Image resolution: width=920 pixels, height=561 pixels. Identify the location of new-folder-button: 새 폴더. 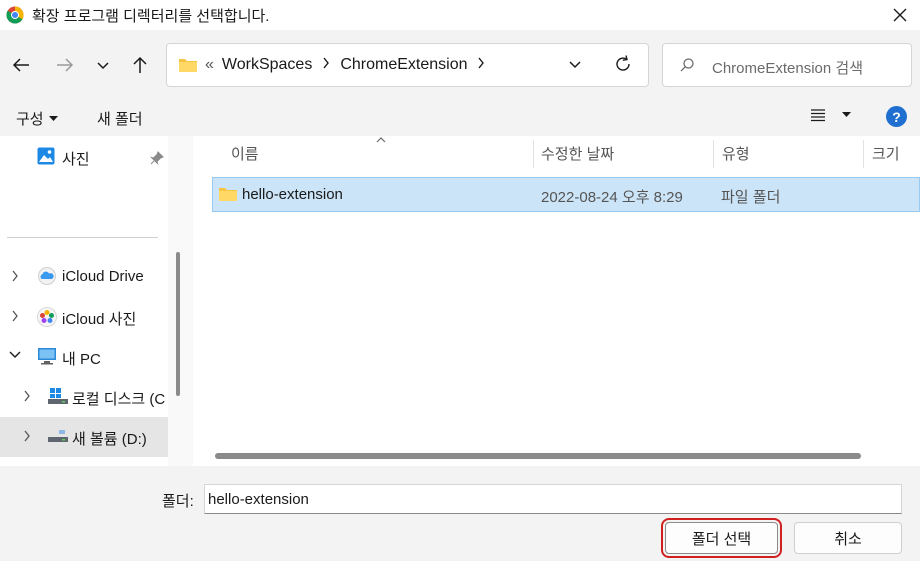
(120, 118).